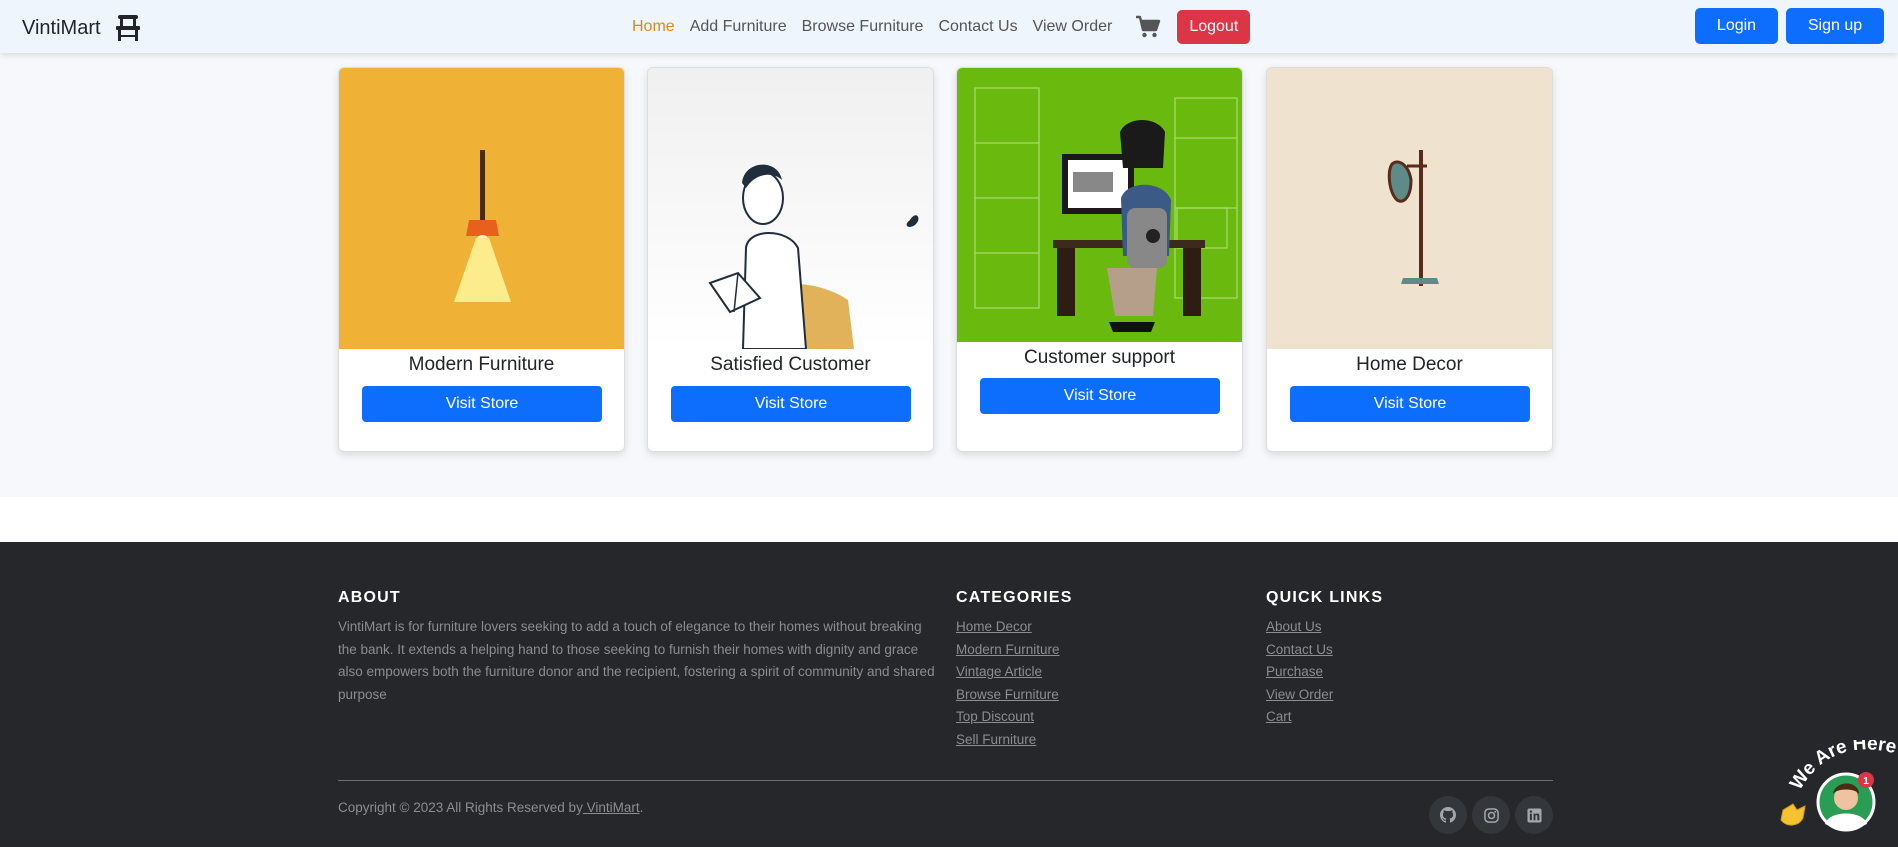 This screenshot has height=847, width=1898. Describe the element at coordinates (1294, 671) in the screenshot. I see `quick-link-purchase: Purchase` at that location.